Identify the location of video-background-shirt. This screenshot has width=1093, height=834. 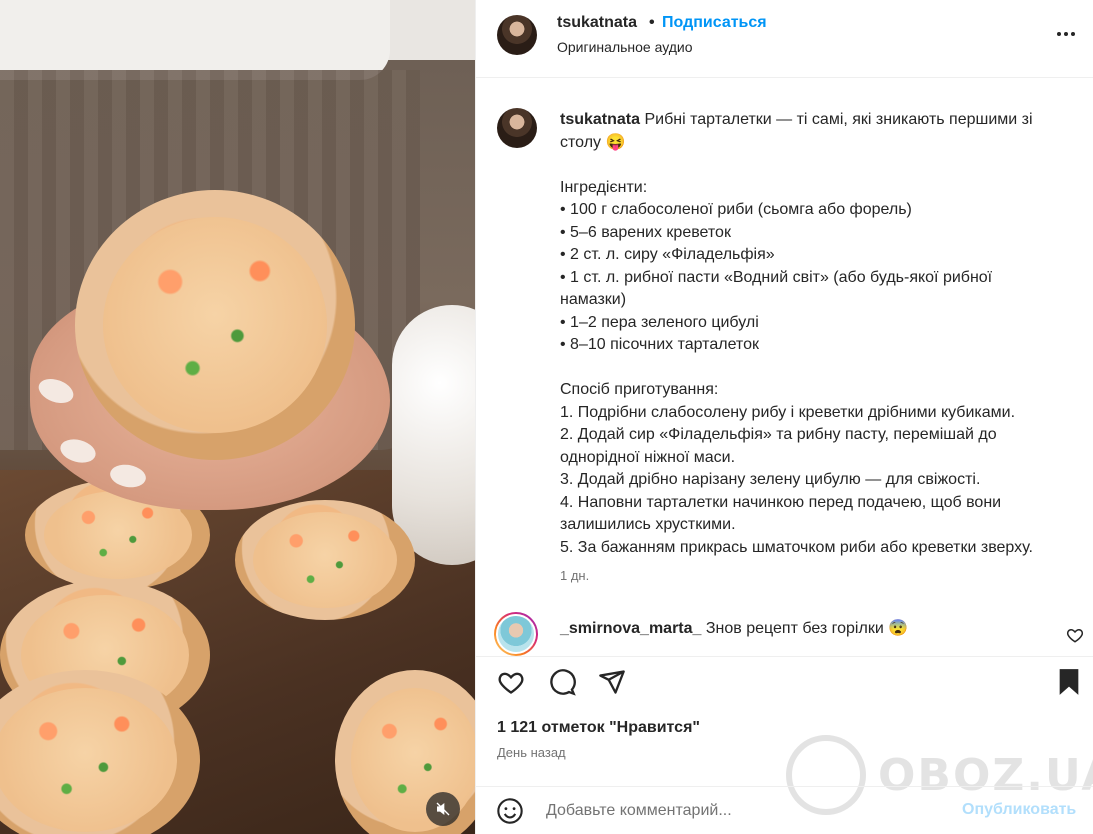
(195, 40).